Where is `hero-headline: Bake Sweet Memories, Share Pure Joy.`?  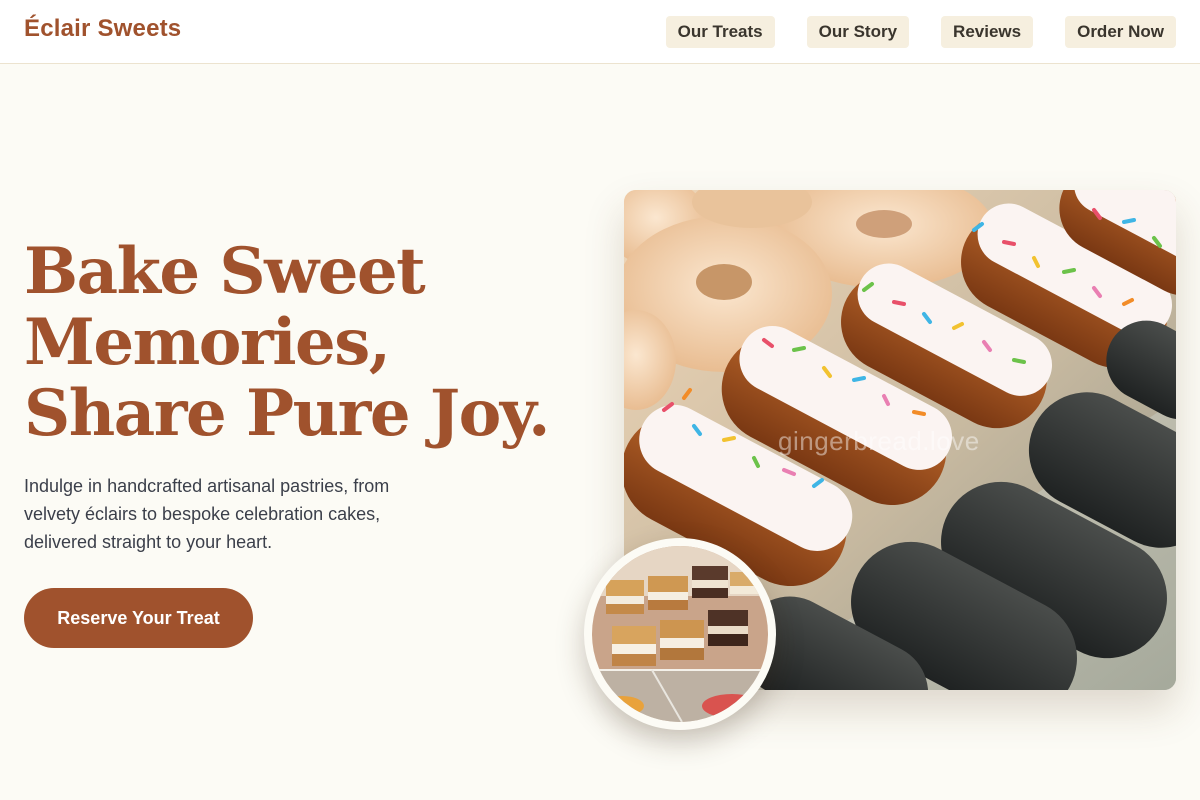 hero-headline: Bake Sweet Memories, Share Pure Joy. is located at coordinates (304, 342).